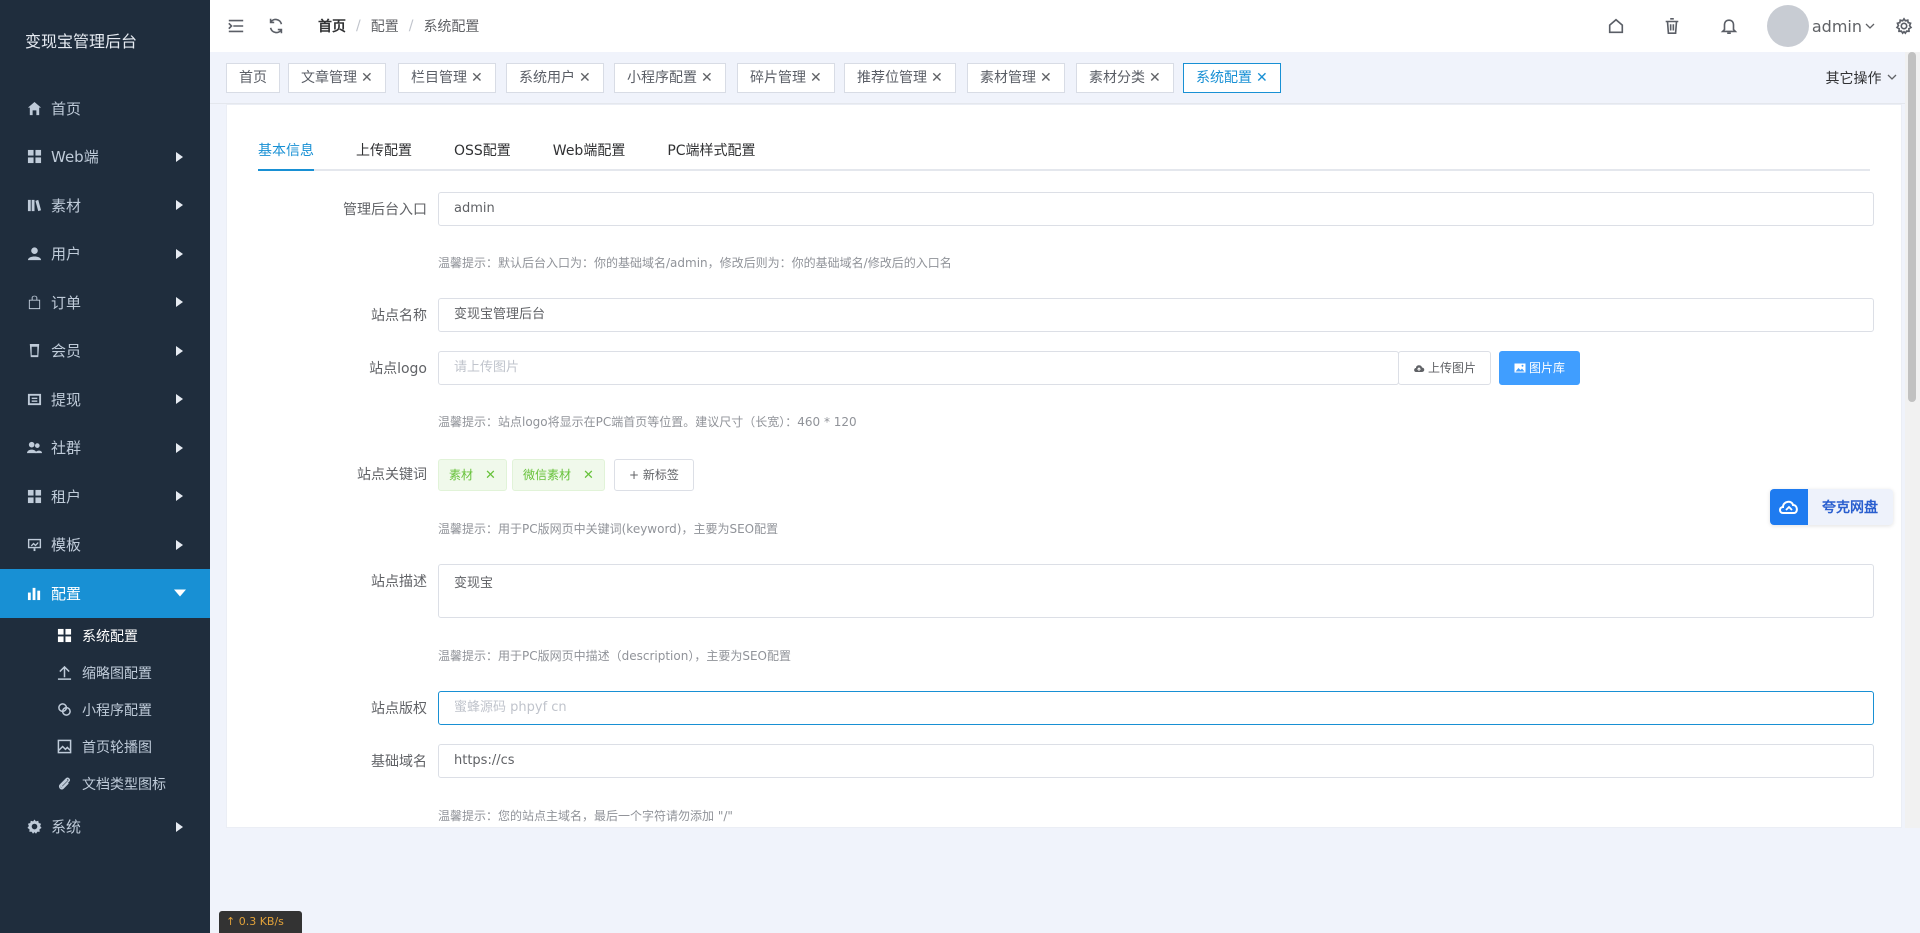 The image size is (1920, 933). I want to click on config-submenu: 系统配置 缩略图配置 小程序配置 首页轮播图 文档类型图标, so click(105, 710).